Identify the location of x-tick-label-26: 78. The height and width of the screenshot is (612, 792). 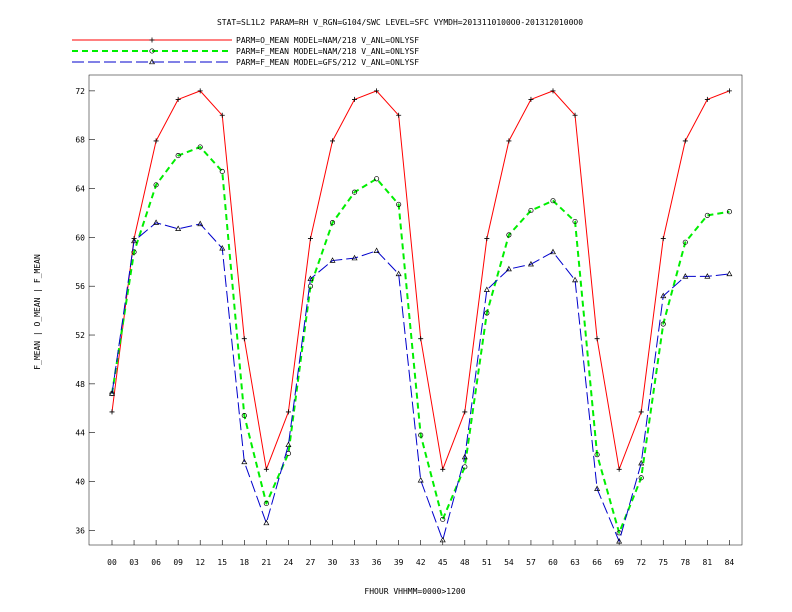
(685, 562).